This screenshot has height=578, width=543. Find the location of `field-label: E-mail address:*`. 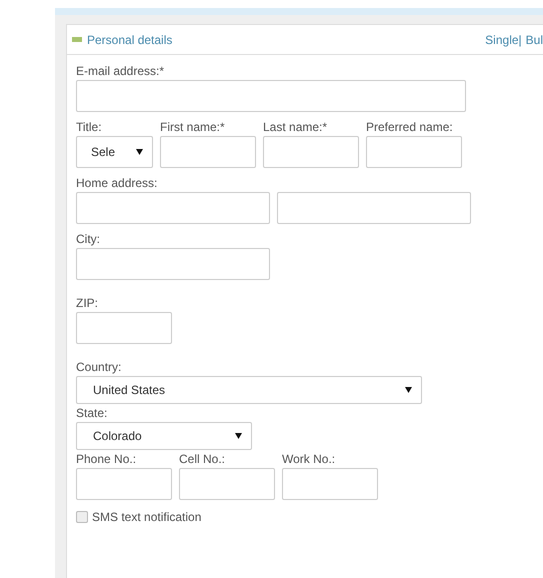

field-label: E-mail address:* is located at coordinates (121, 71).